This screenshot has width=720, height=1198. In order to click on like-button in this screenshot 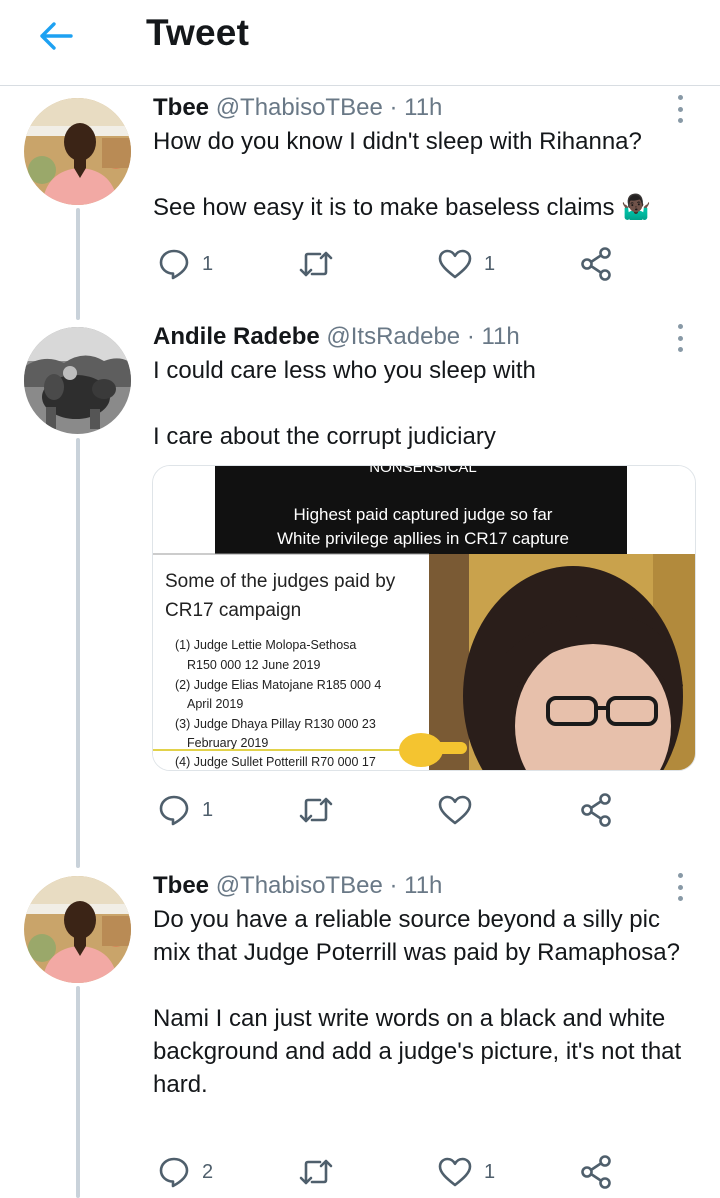, I will do `click(461, 810)`.